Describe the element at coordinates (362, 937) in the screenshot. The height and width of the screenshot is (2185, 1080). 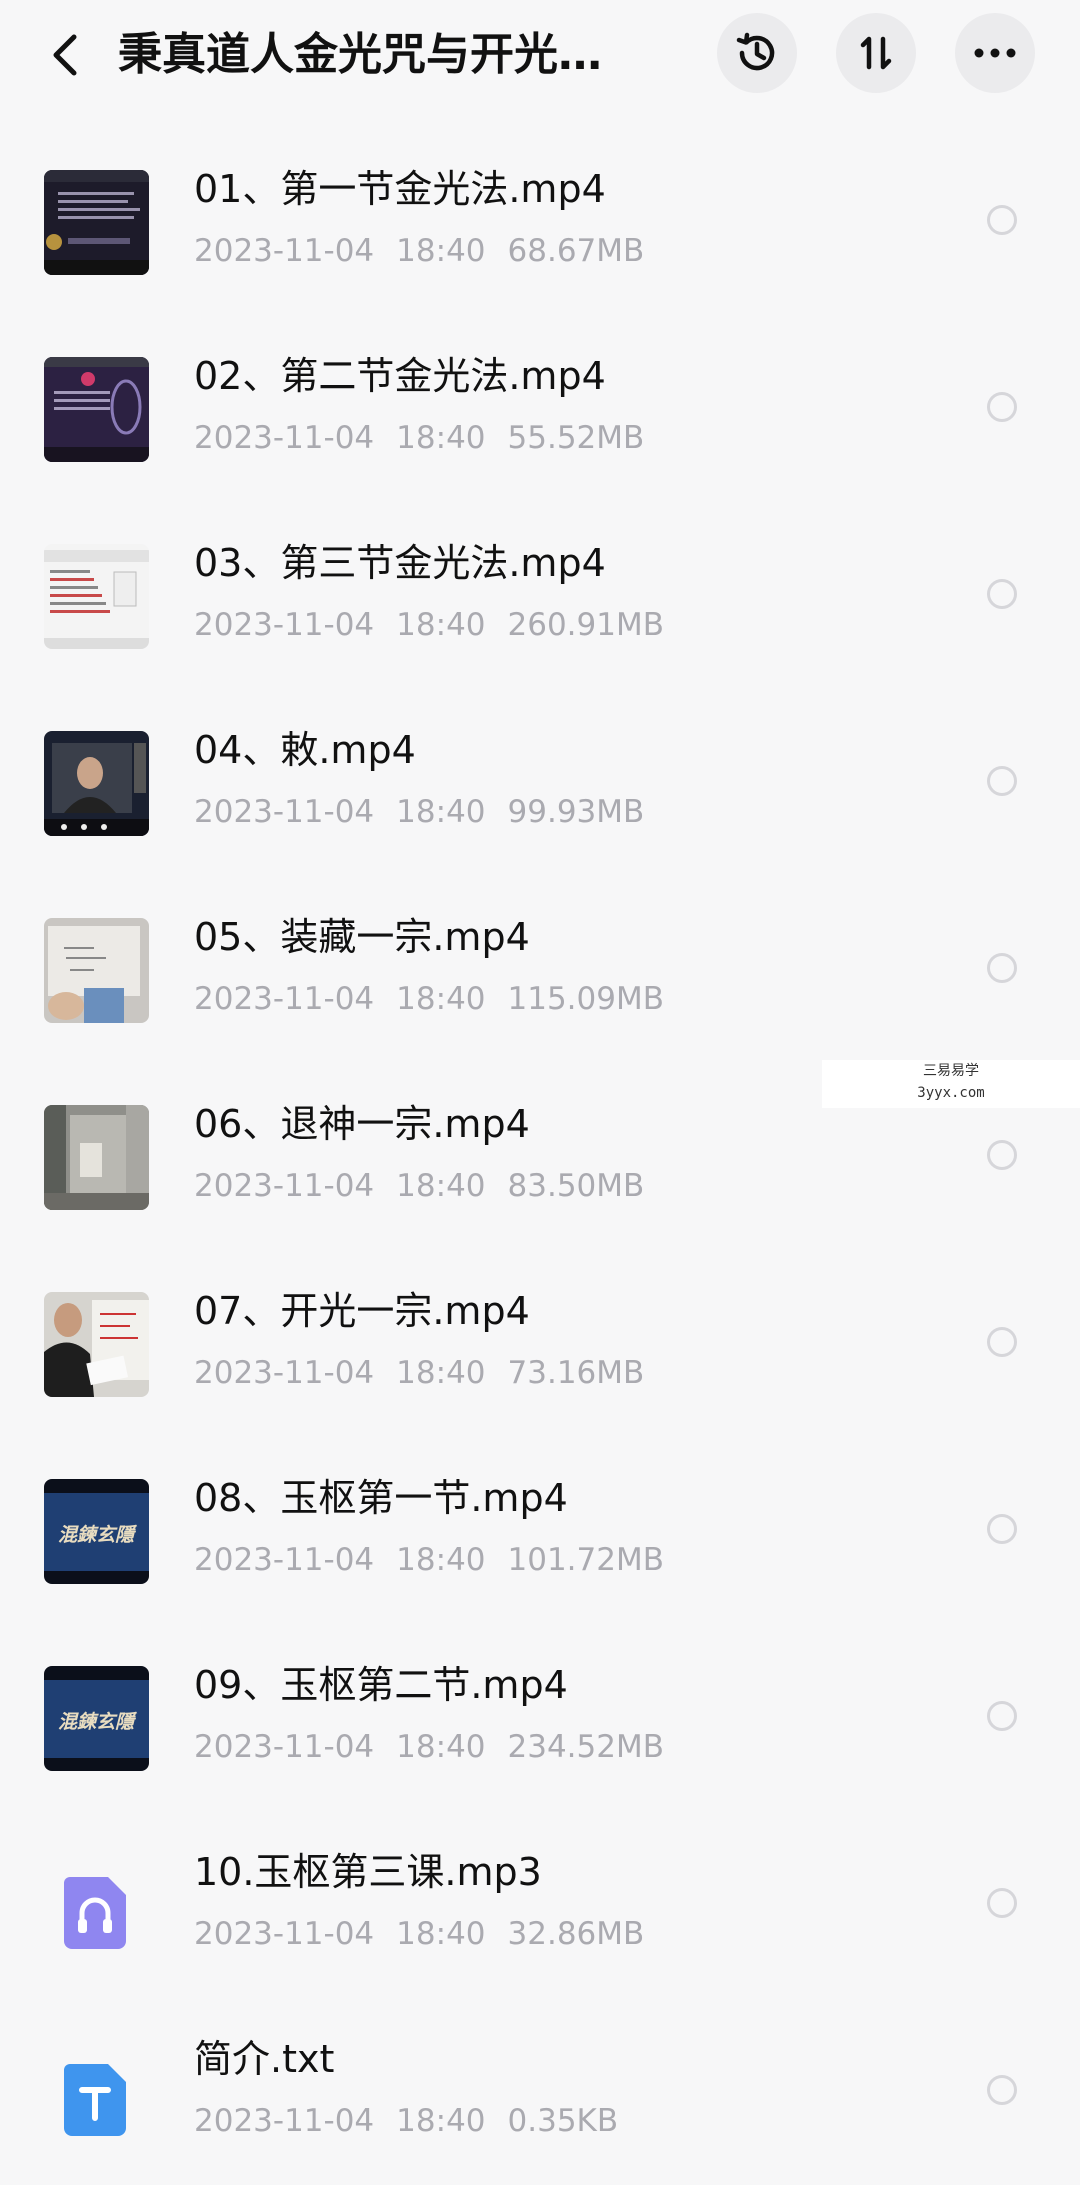
I see `file-name: 05、装藏一宗.mp4` at that location.